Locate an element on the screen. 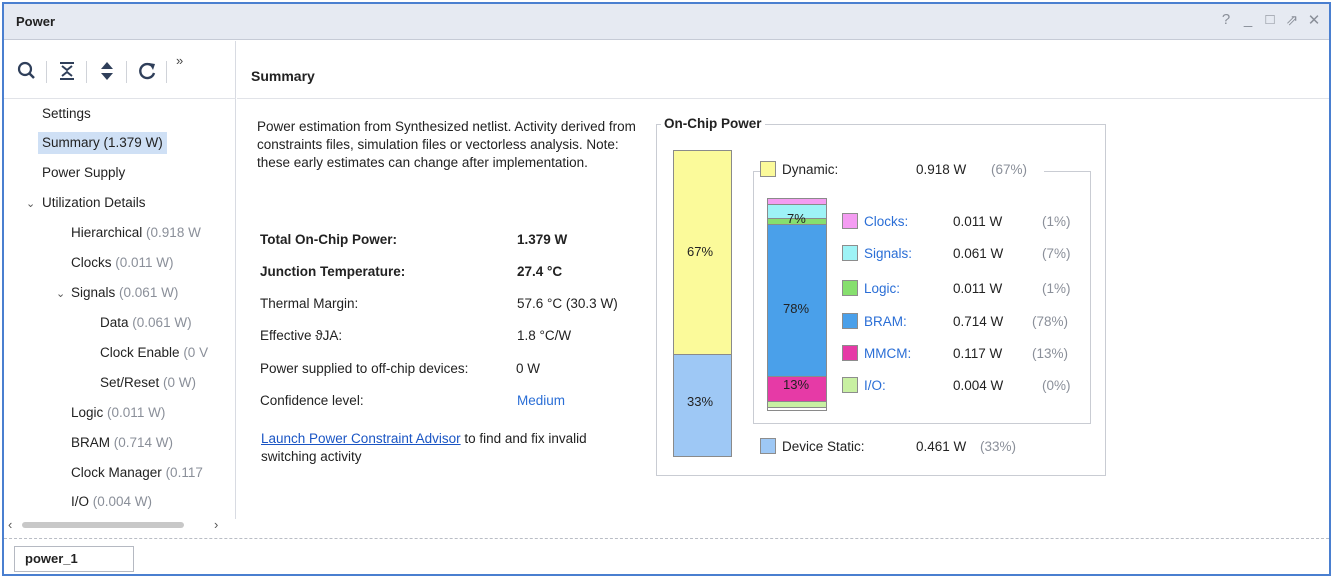 The width and height of the screenshot is (1333, 578). window-title: Power is located at coordinates (36, 21).